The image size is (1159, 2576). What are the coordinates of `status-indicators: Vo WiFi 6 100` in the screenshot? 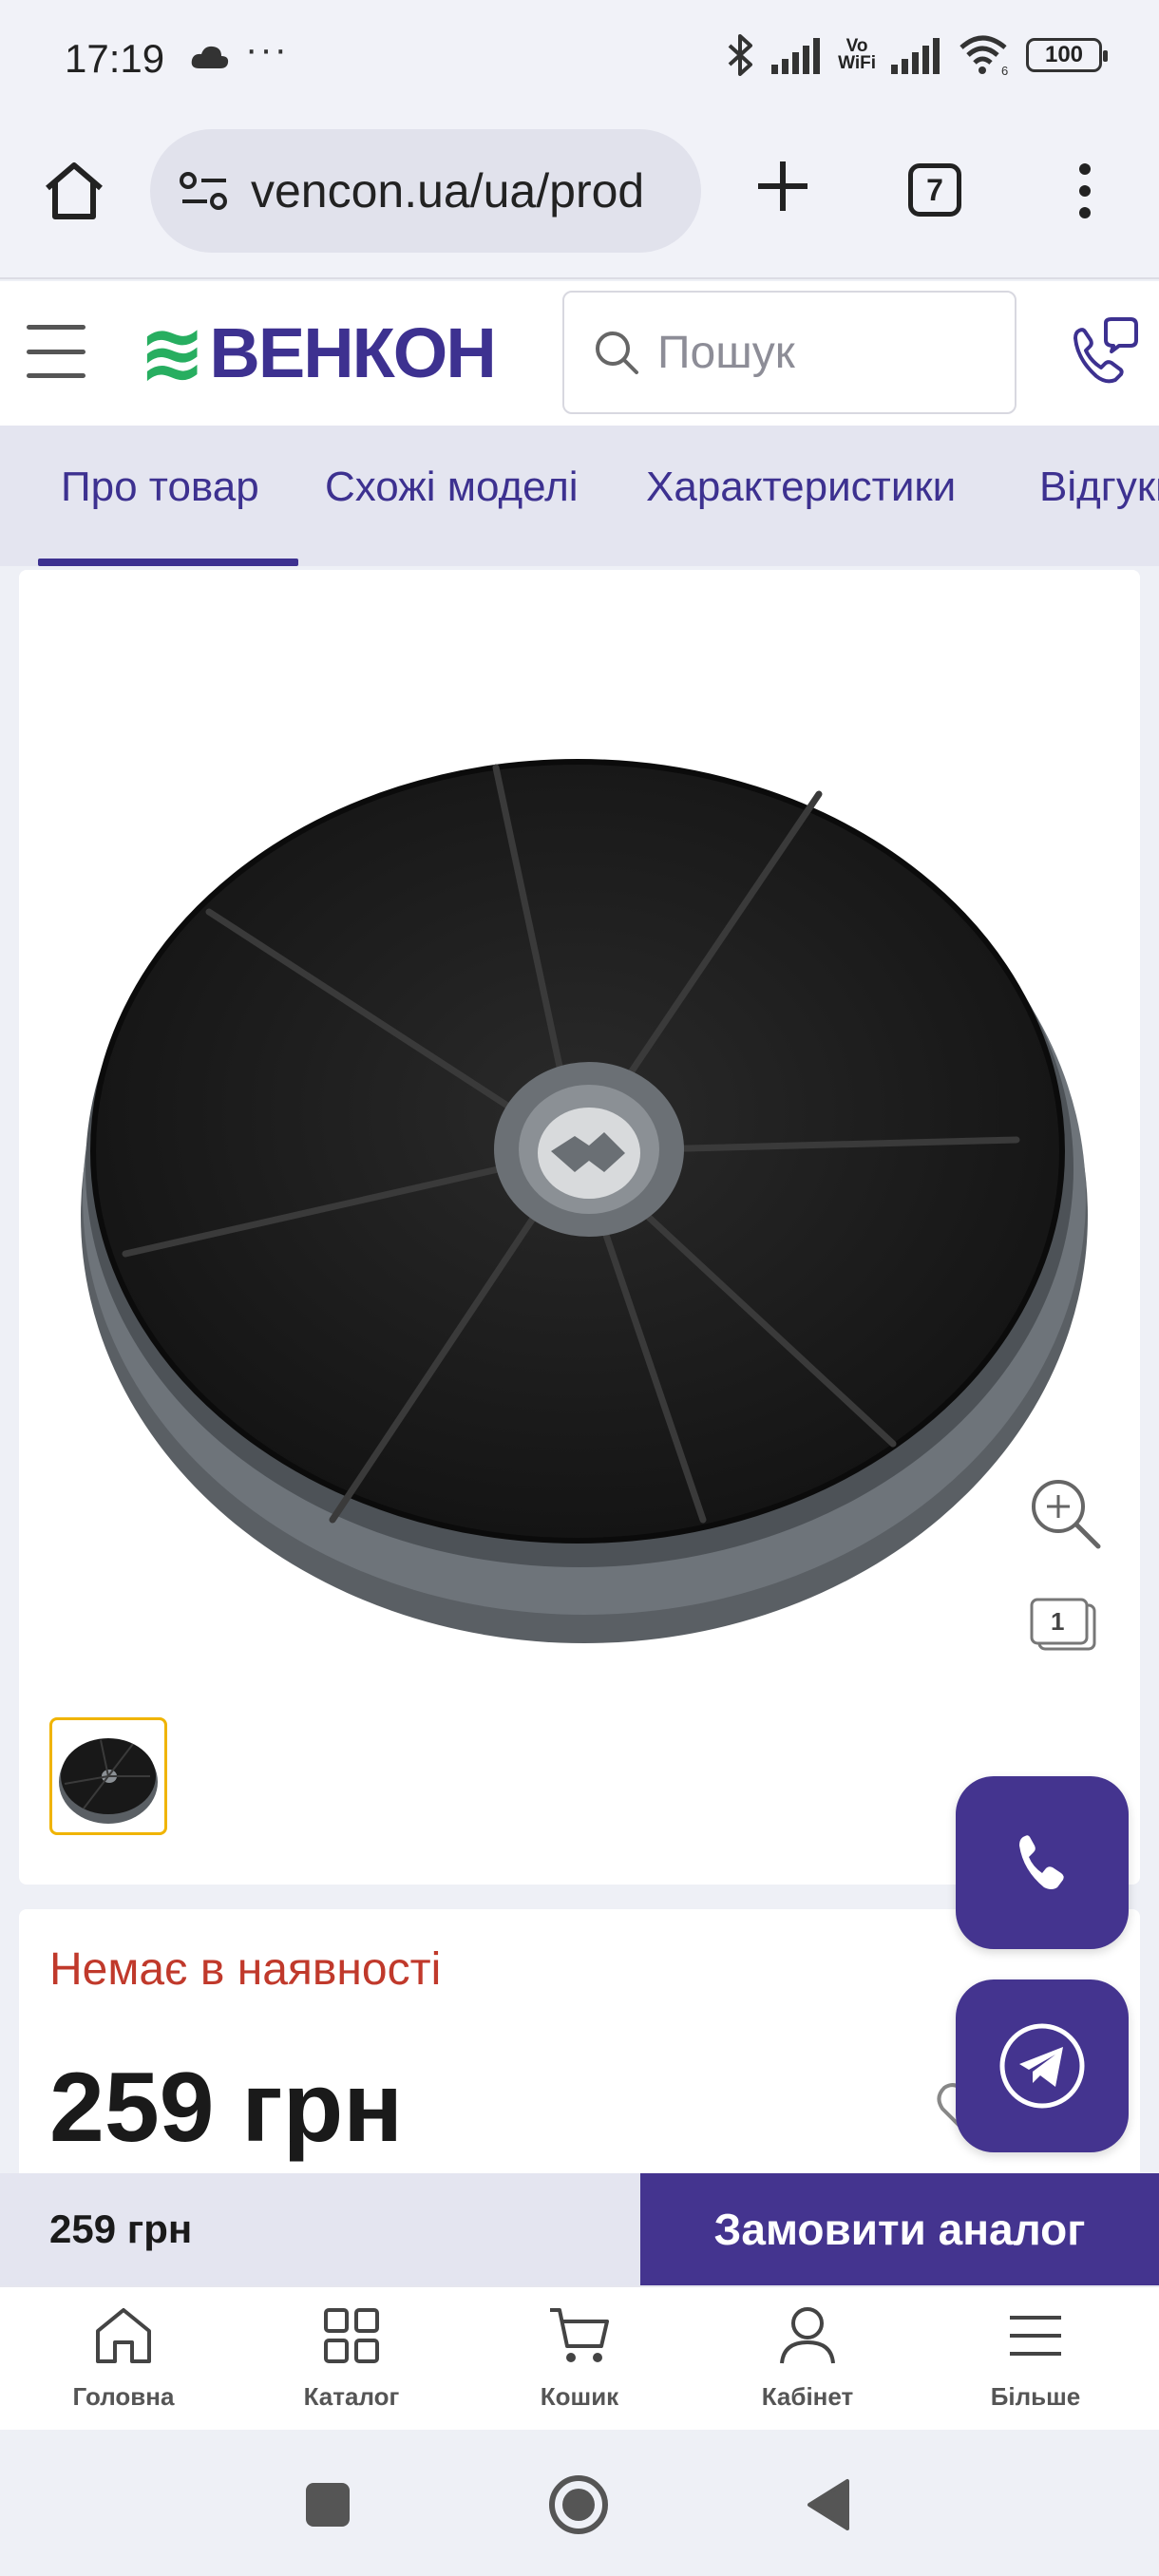 It's located at (917, 55).